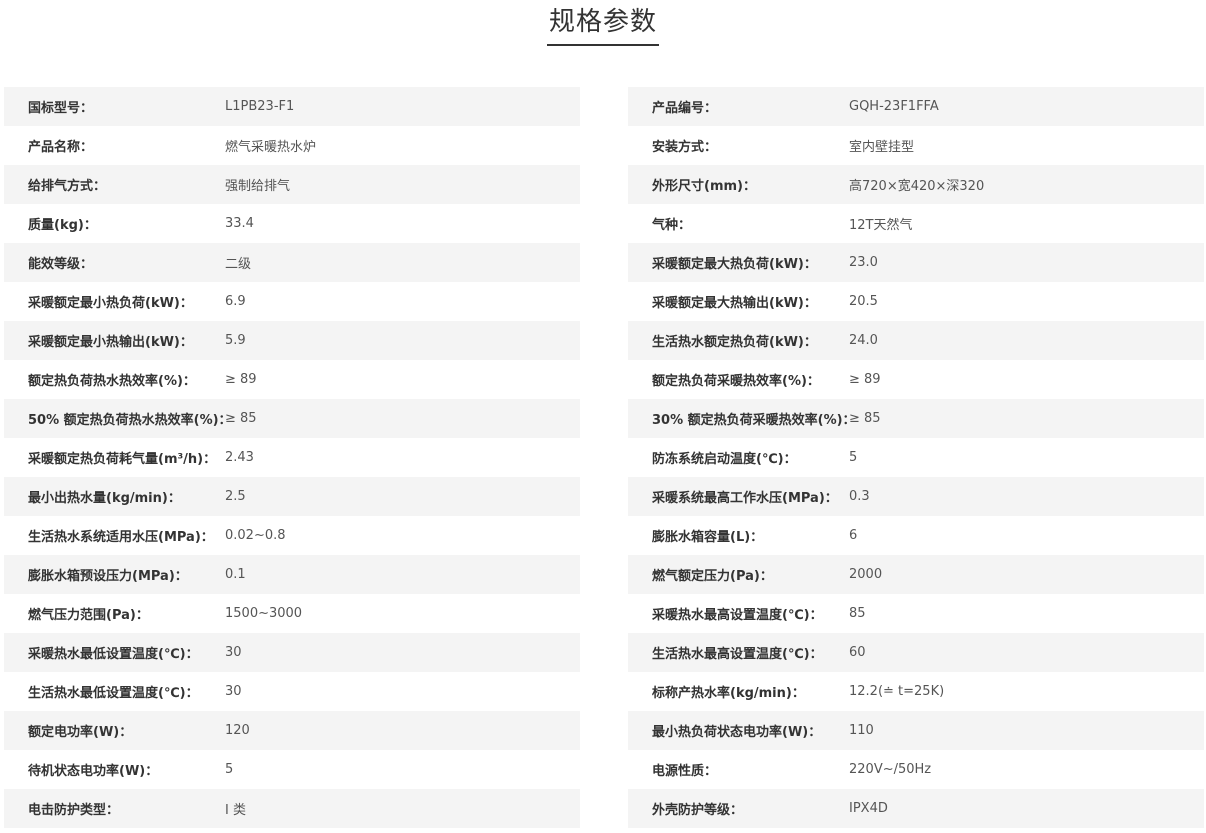 The image size is (1206, 833). I want to click on spec-row: 能效等级： 二级, so click(292, 262).